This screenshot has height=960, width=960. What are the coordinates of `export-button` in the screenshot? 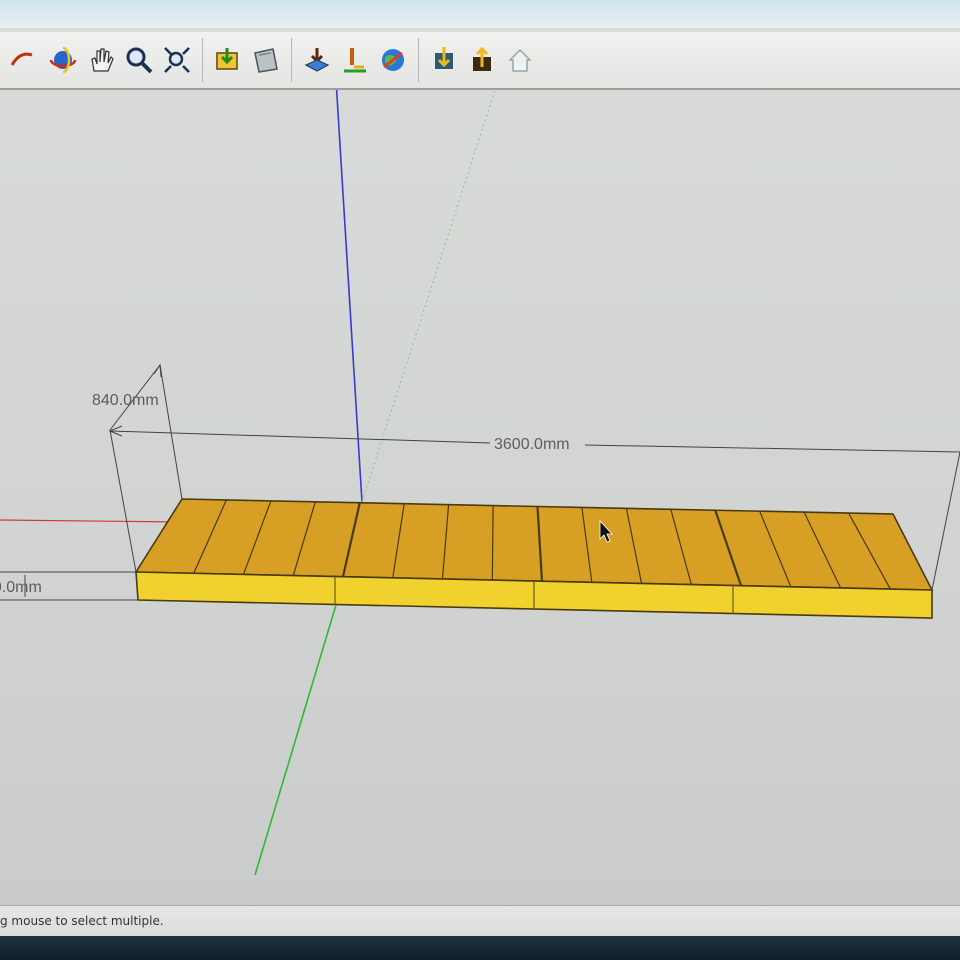 It's located at (482, 60).